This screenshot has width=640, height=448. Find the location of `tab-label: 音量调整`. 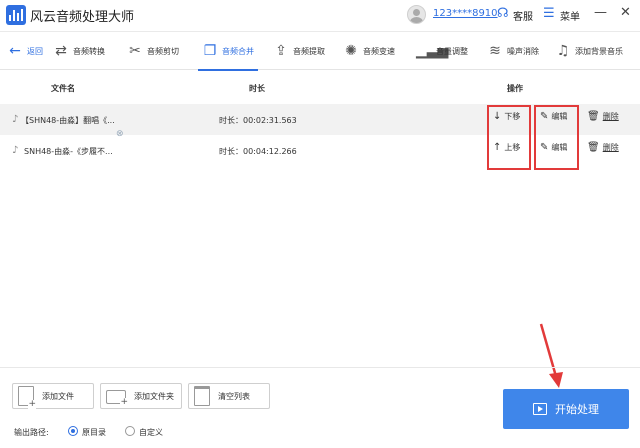

tab-label: 音量调整 is located at coordinates (452, 51).